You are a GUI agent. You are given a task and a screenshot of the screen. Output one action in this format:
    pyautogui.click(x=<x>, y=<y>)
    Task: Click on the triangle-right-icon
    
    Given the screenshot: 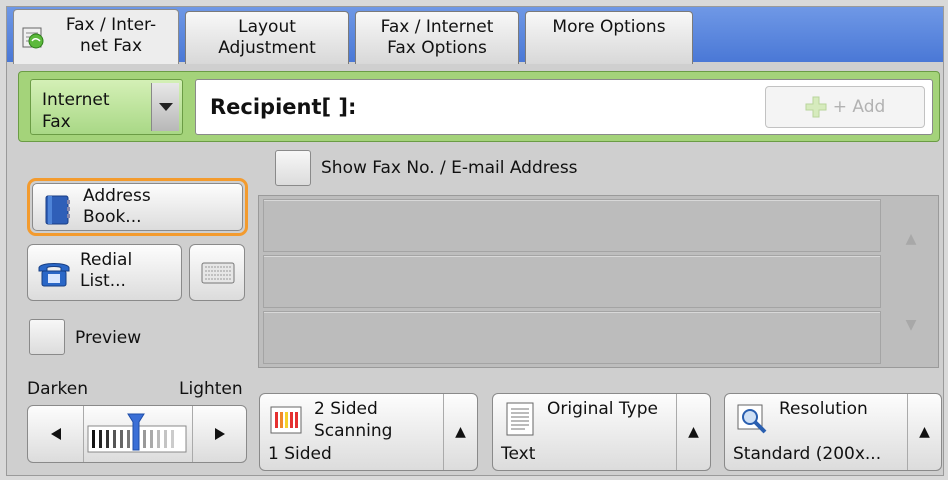 What is the action you would take?
    pyautogui.click(x=219, y=434)
    